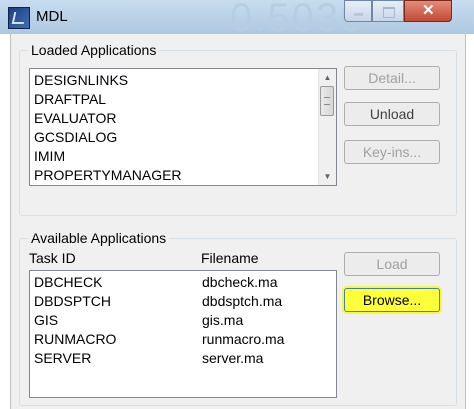 This screenshot has width=474, height=409. Describe the element at coordinates (75, 339) in the screenshot. I see `task-id-cell: RUNMACRO` at that location.